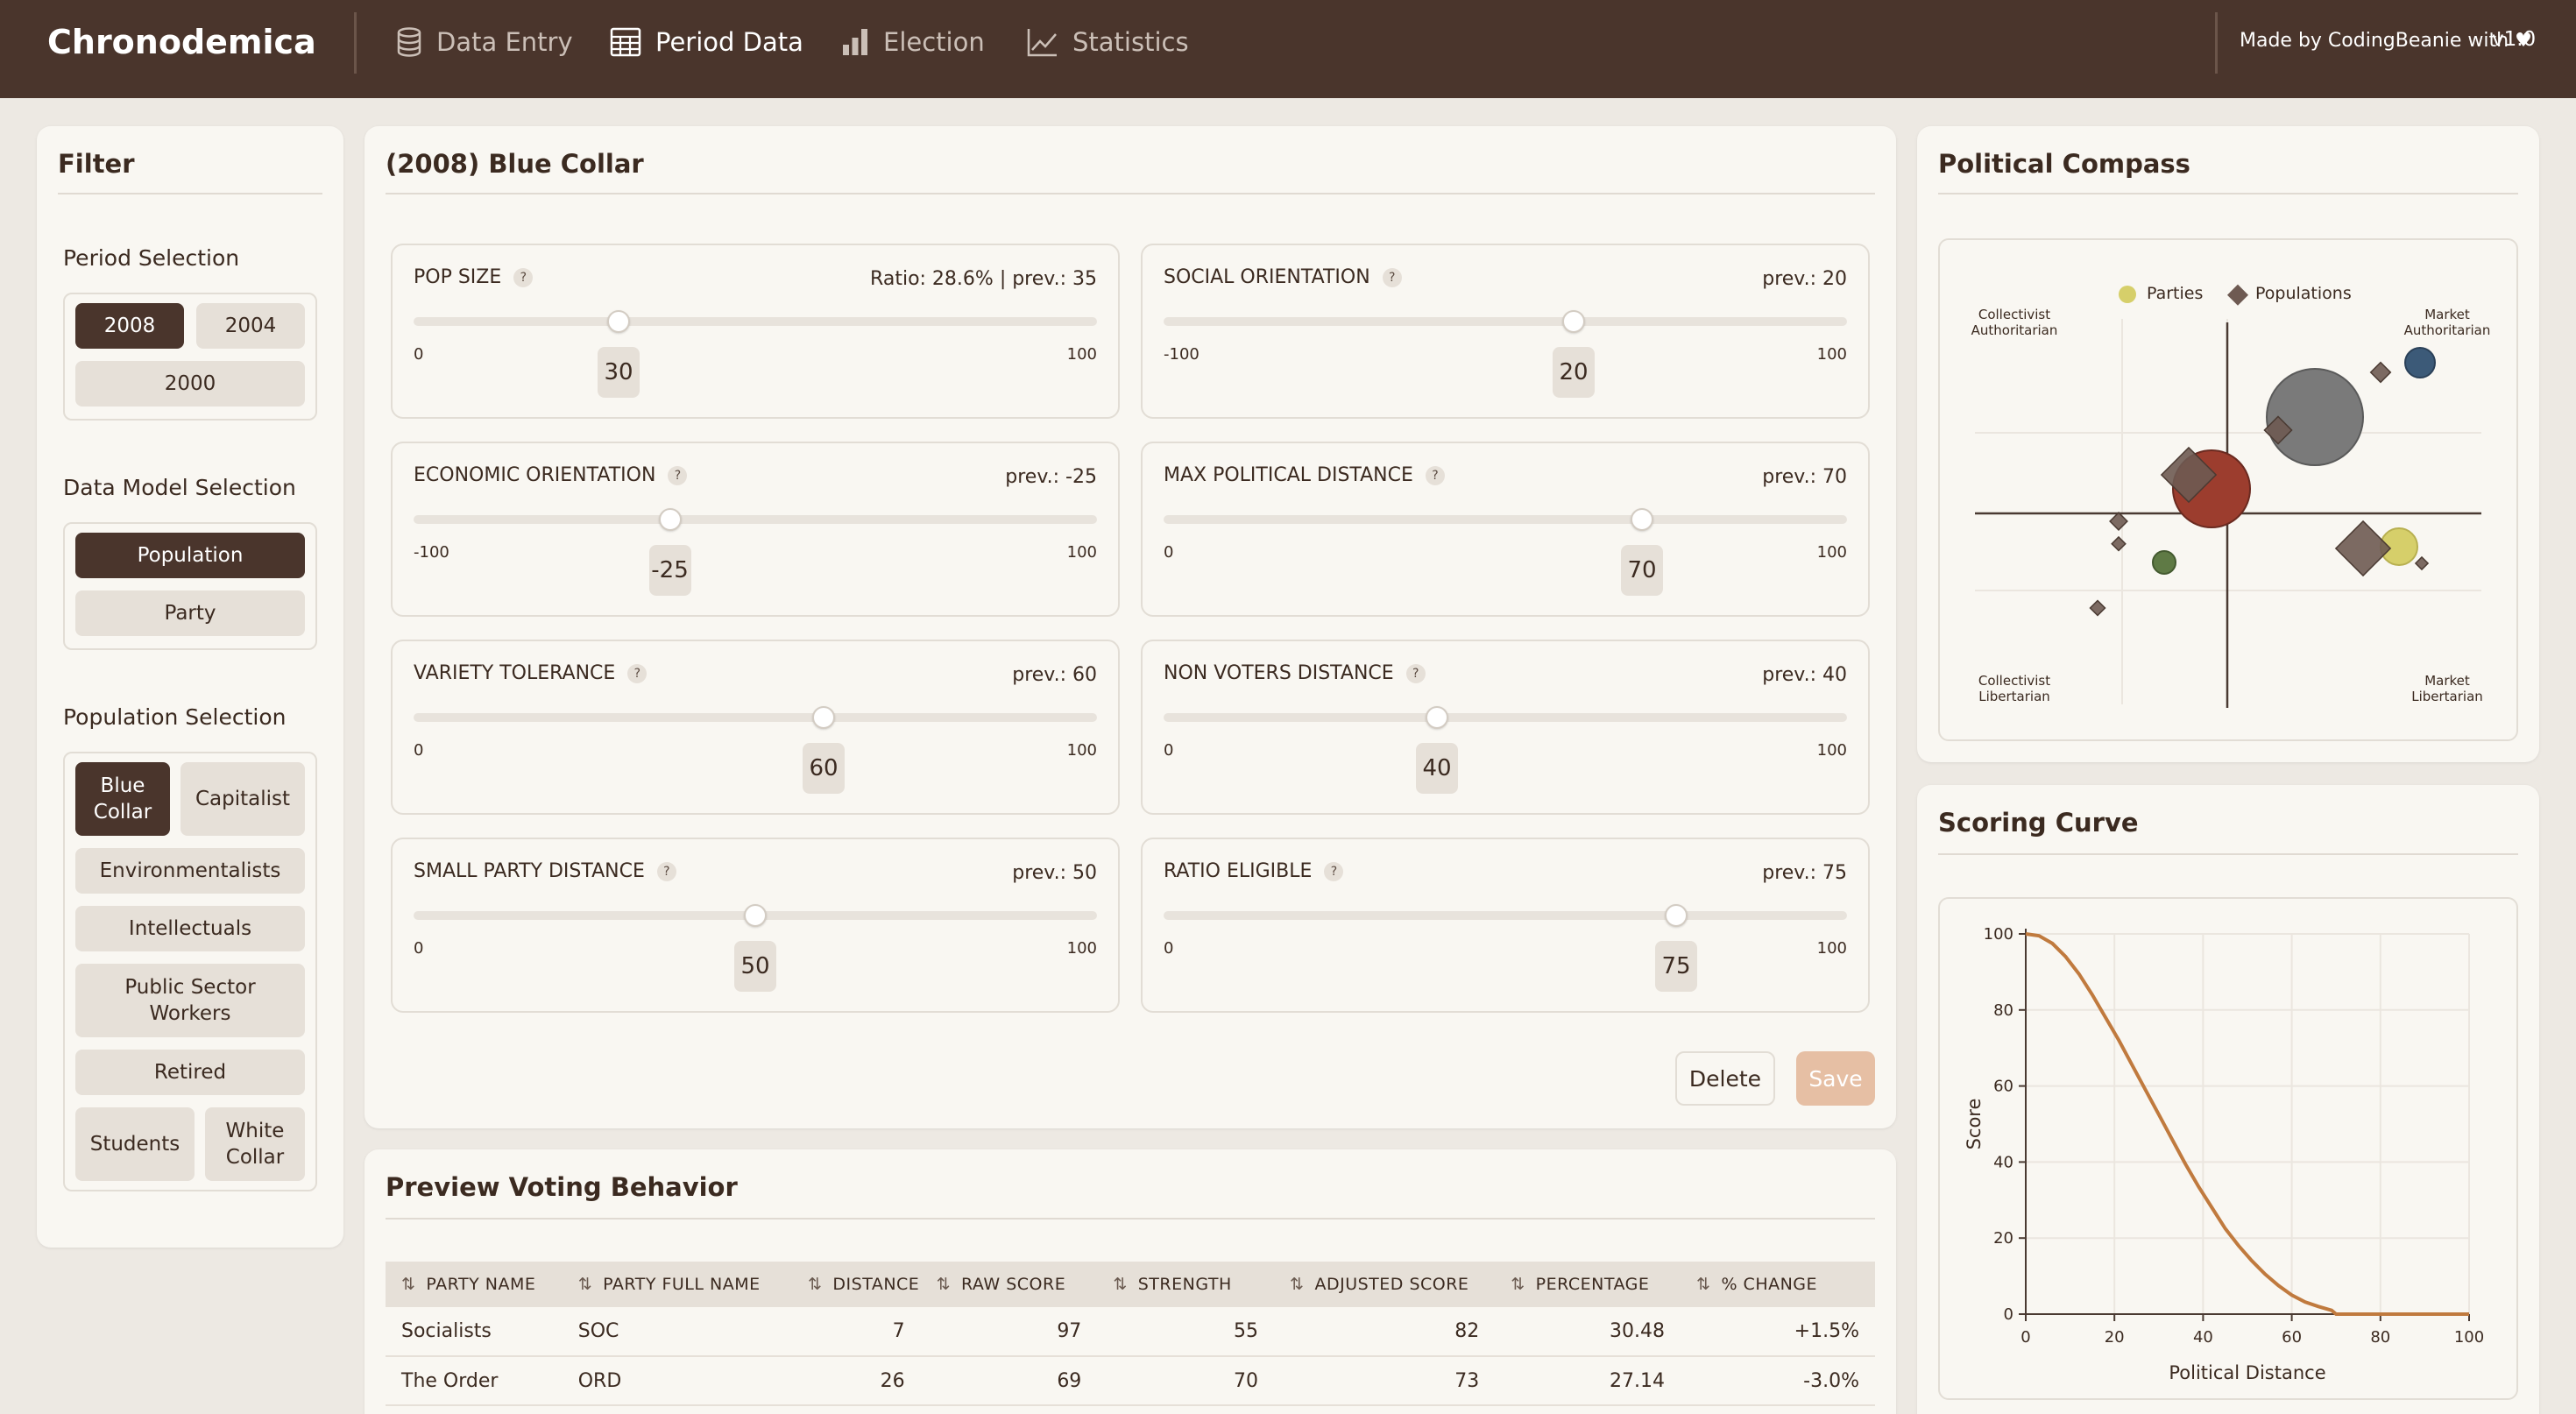 Image resolution: width=2576 pixels, height=1414 pixels. I want to click on period-2000-button: 2000, so click(190, 384).